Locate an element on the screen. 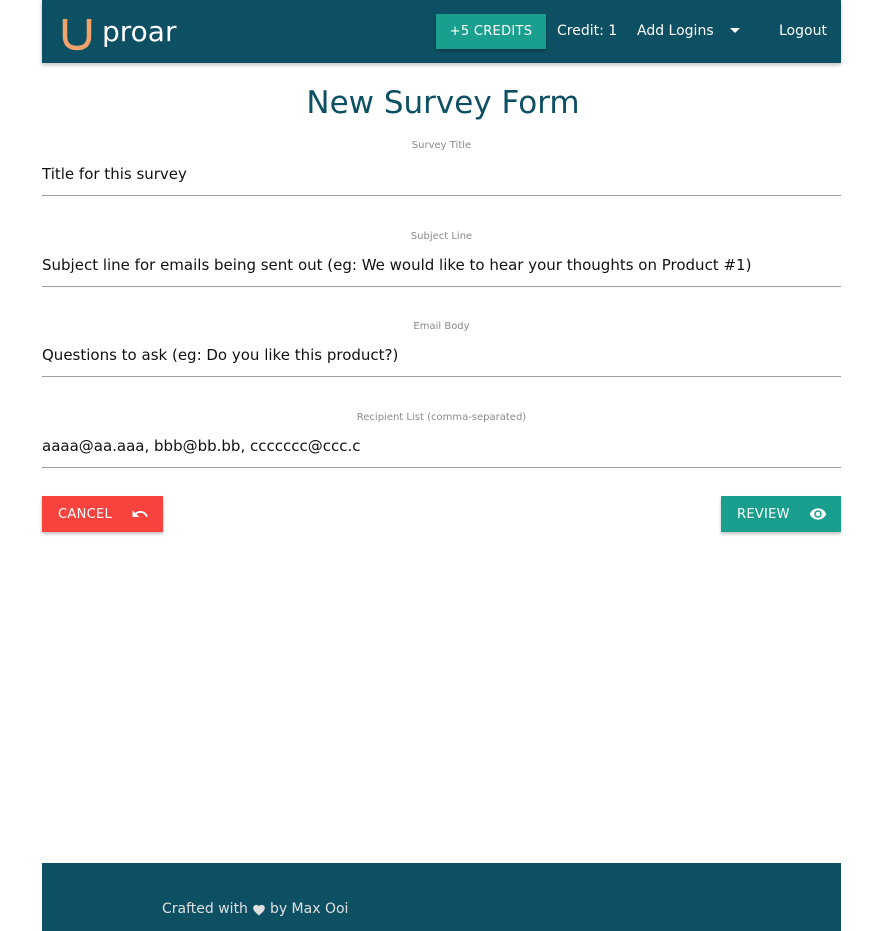 Image resolution: width=886 pixels, height=931 pixels. app-logo: proar is located at coordinates (118, 34).